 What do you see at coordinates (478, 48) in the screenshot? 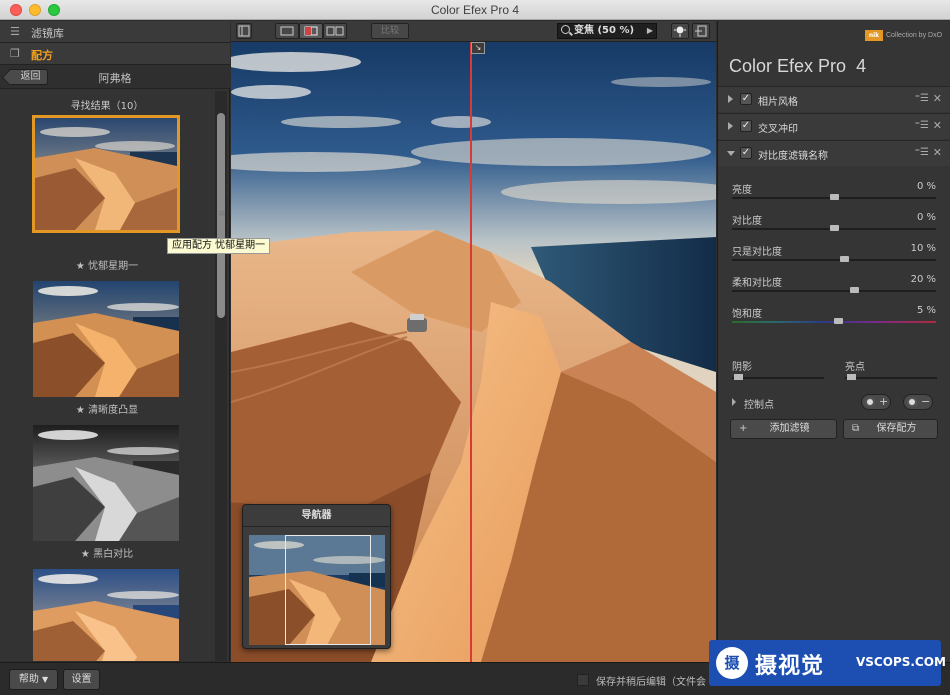
I see `split-handle-icon: ↘` at bounding box center [478, 48].